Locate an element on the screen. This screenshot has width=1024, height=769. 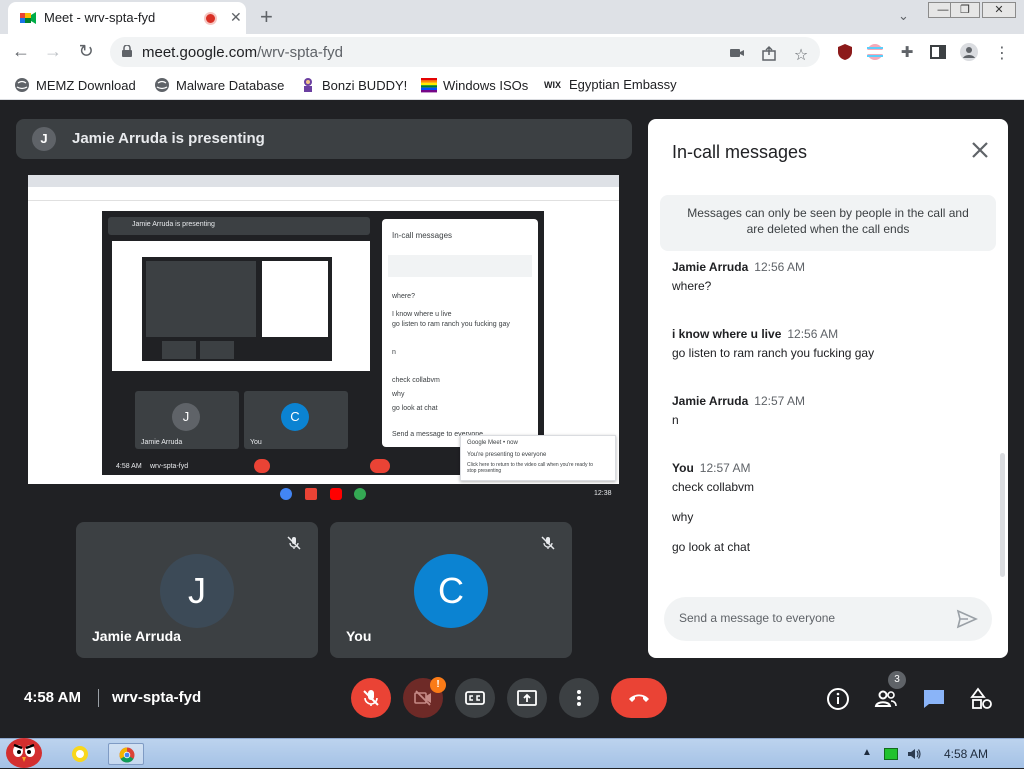
bookmark-label: Malware Database is located at coordinates (230, 85).